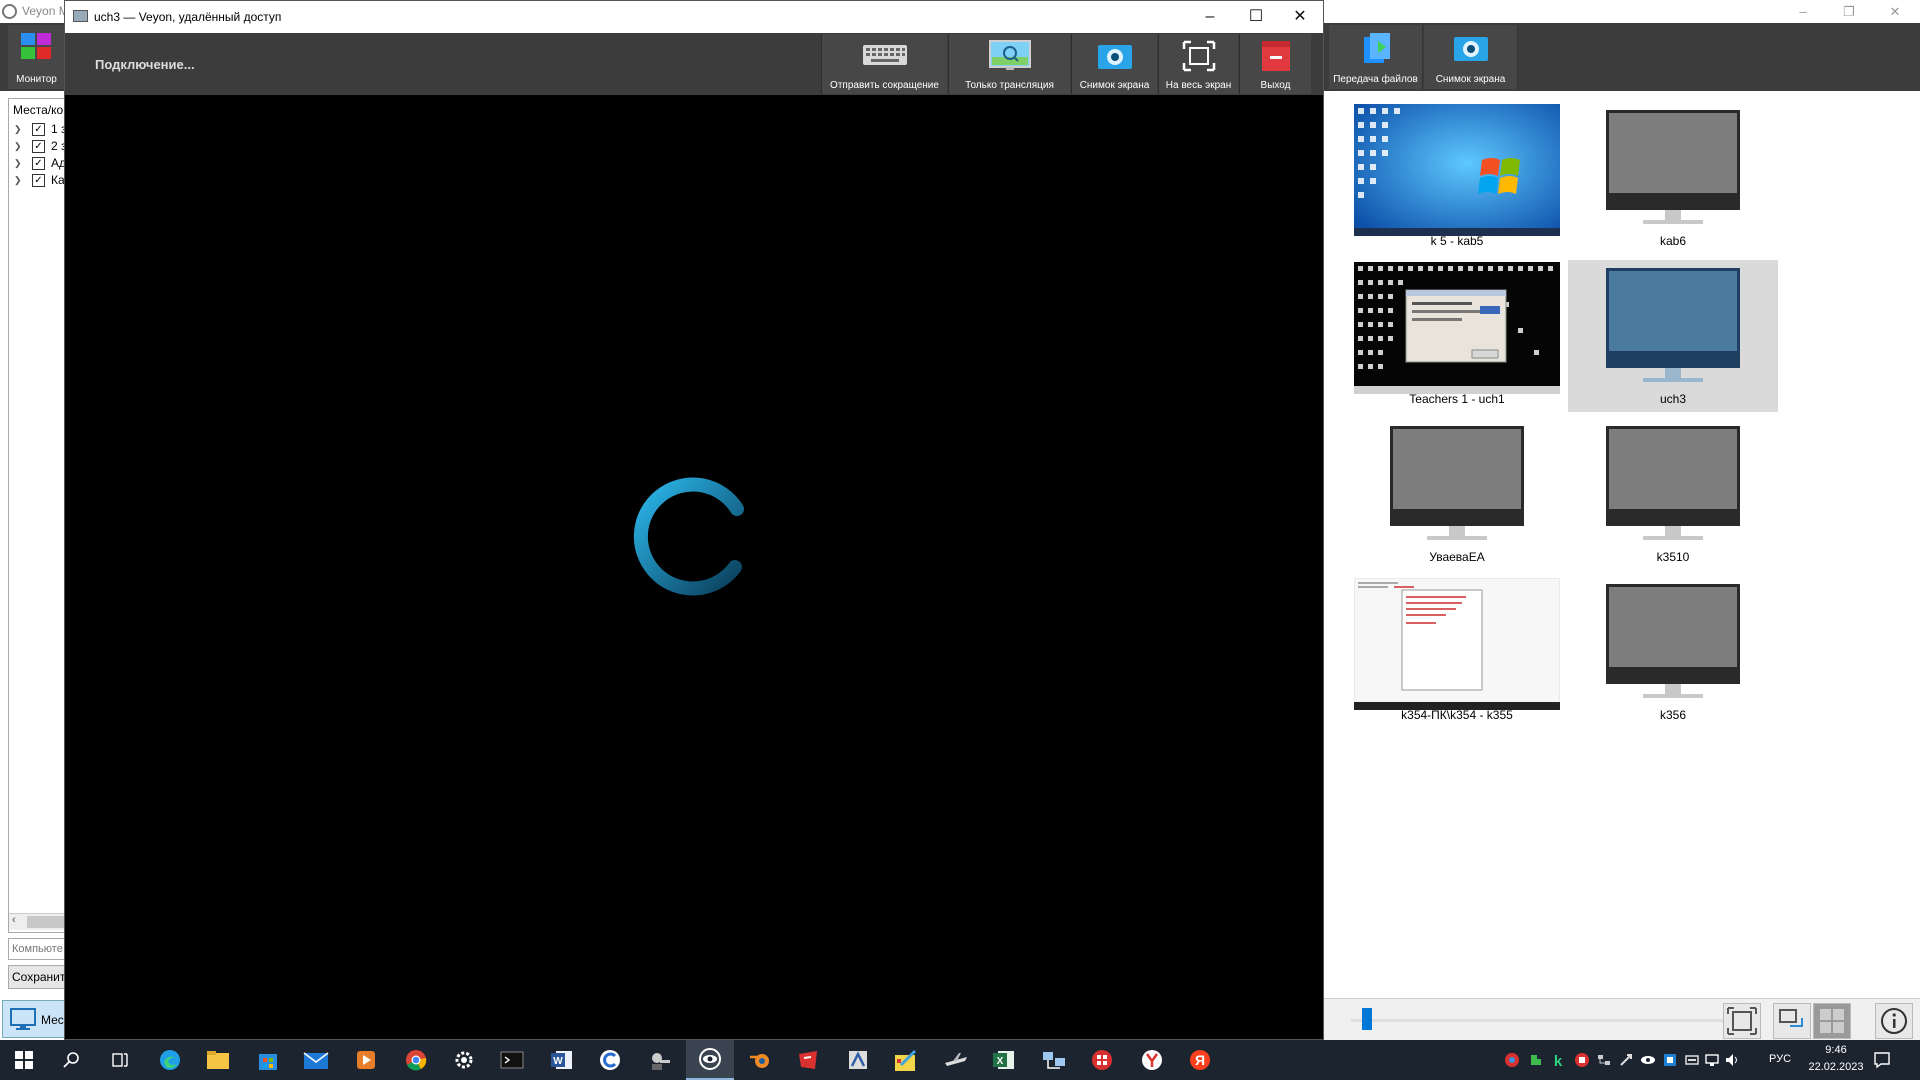 The image size is (1920, 1080). I want to click on computer-search-input: Компьюте, so click(38, 949).